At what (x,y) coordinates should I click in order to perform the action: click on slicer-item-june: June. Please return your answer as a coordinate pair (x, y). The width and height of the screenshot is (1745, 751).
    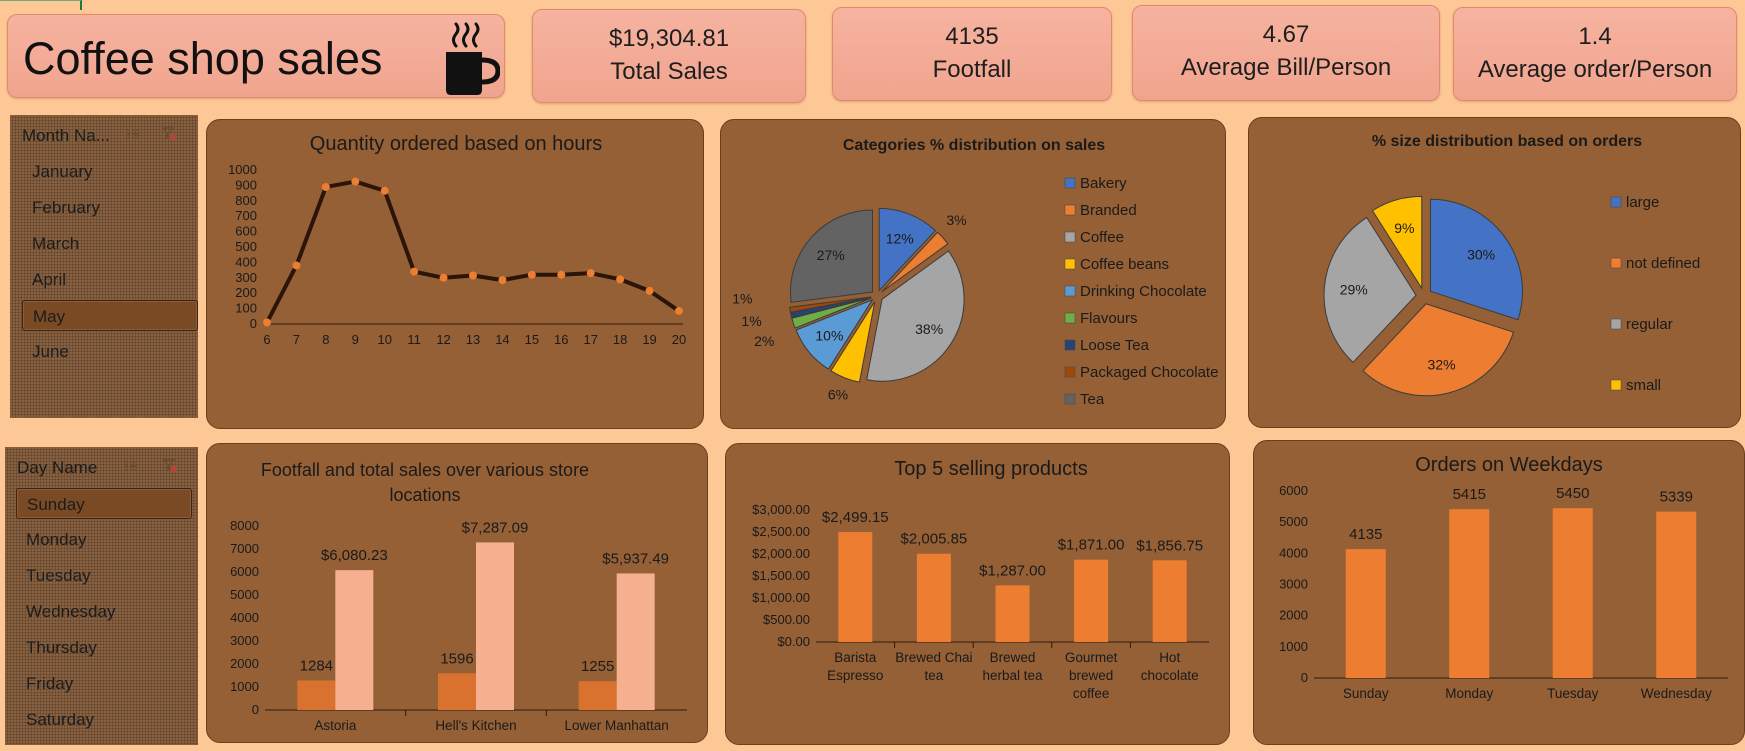
    Looking at the image, I should click on (110, 351).